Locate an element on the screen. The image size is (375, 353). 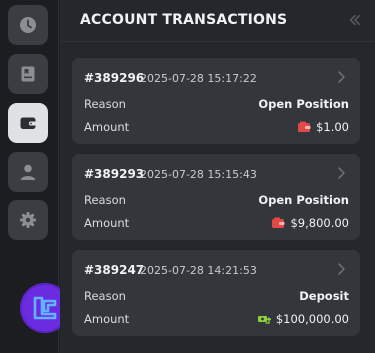
transaction-datetime: 2025-07-28 14:21:53 is located at coordinates (198, 270).